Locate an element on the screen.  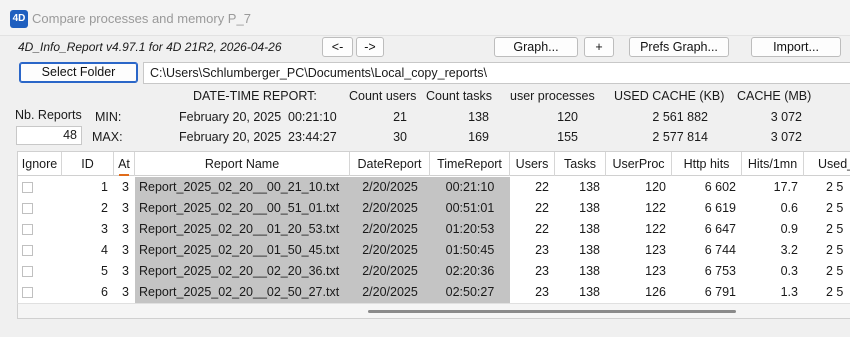
max-cache: 3 072 is located at coordinates (786, 137).